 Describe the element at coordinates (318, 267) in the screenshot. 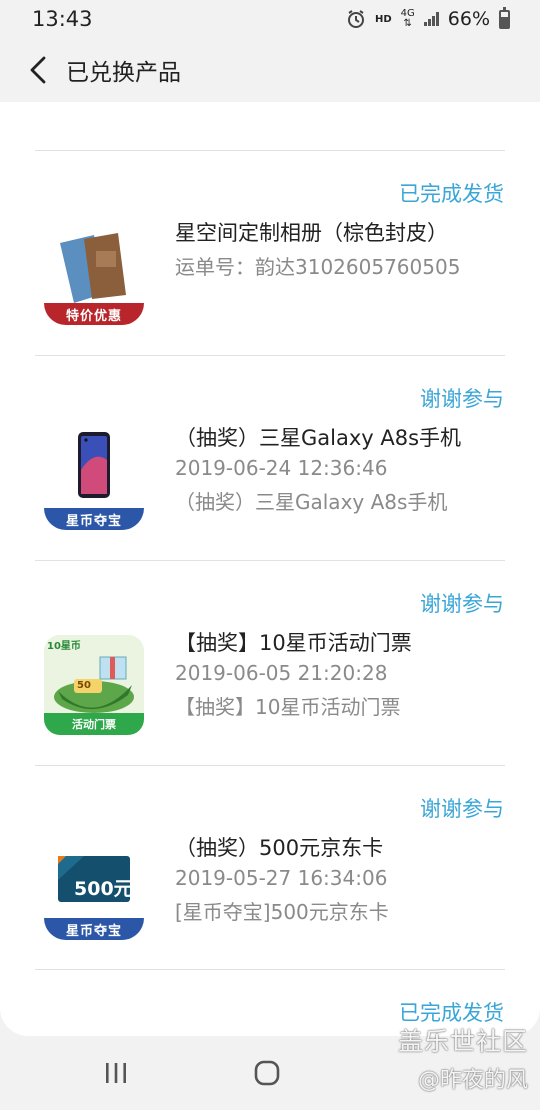

I see `item-tracking: 运单号：韵达3102605760505` at that location.